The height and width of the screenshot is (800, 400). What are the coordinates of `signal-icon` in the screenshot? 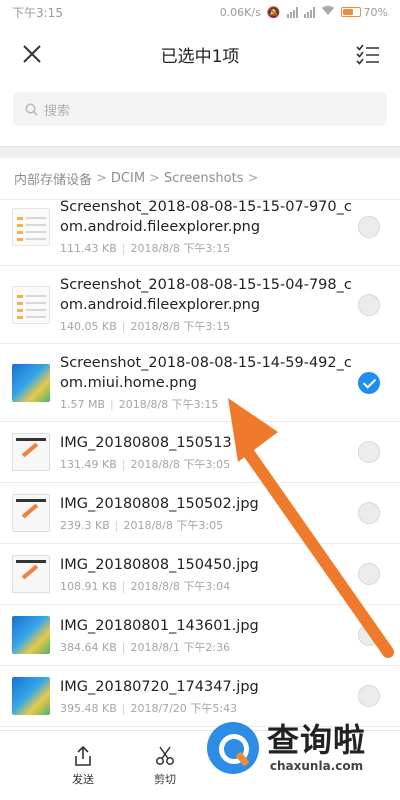 It's located at (292, 12).